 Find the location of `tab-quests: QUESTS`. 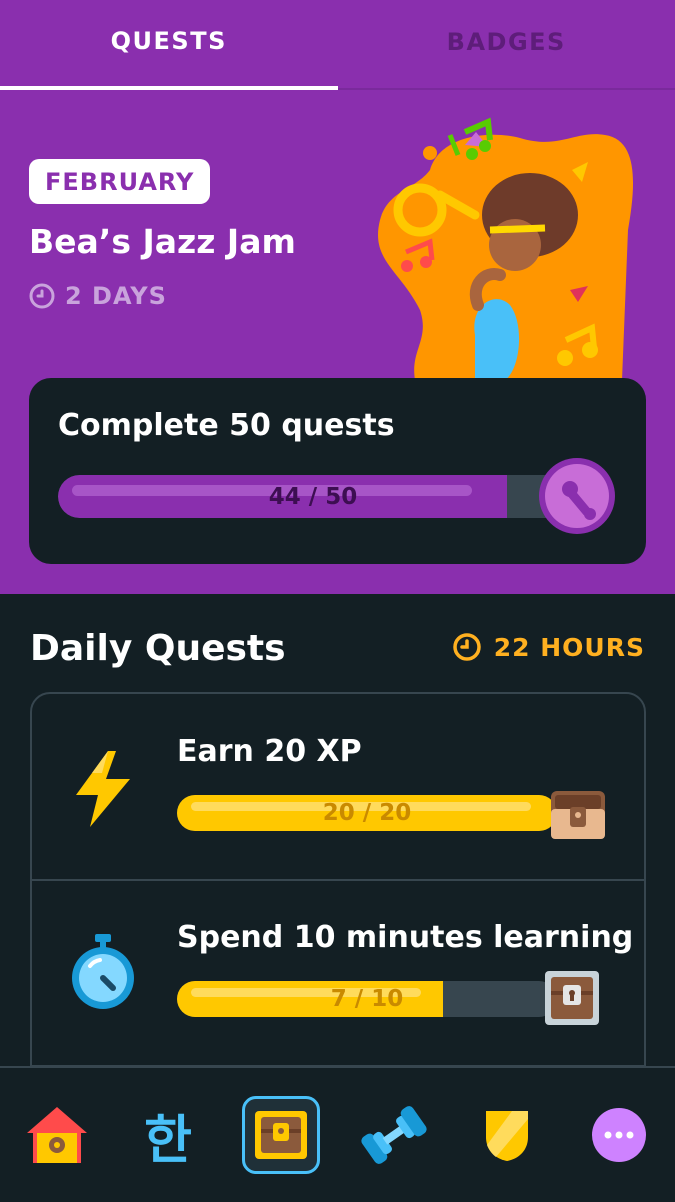

tab-quests: QUESTS is located at coordinates (169, 45).